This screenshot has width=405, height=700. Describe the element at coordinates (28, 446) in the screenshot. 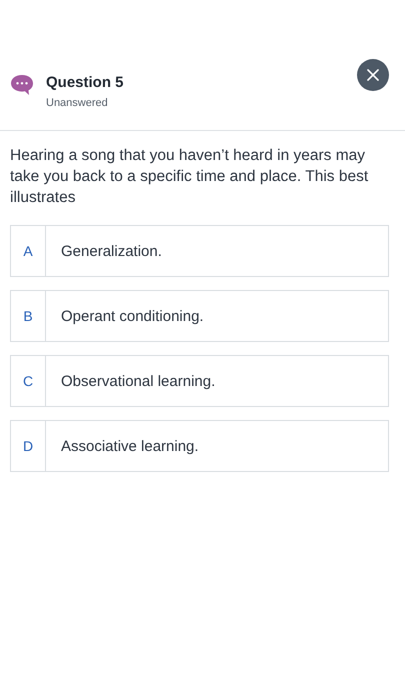

I see `option-letter: D` at that location.